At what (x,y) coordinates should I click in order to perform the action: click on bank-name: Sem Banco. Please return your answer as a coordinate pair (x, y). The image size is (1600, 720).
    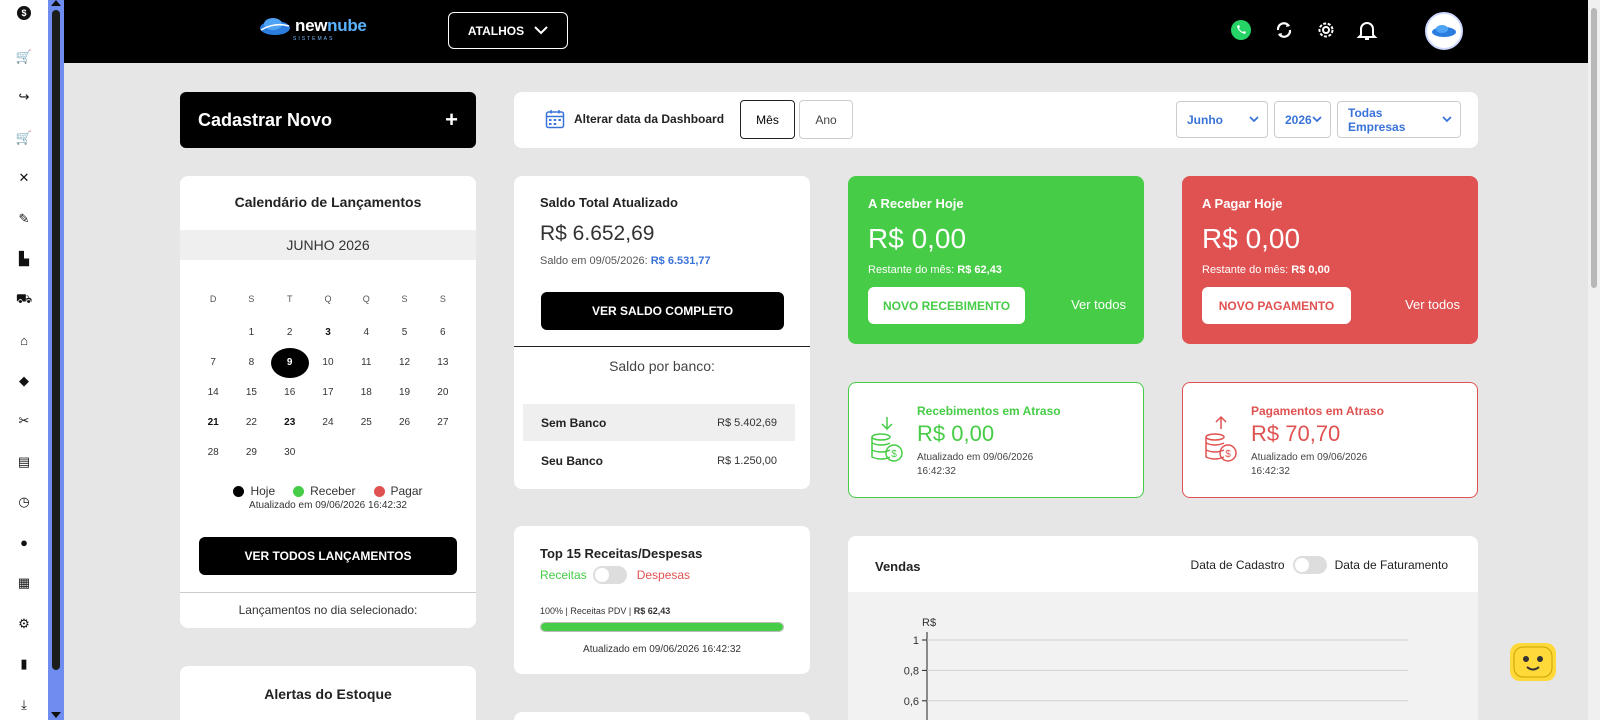
    Looking at the image, I should click on (574, 422).